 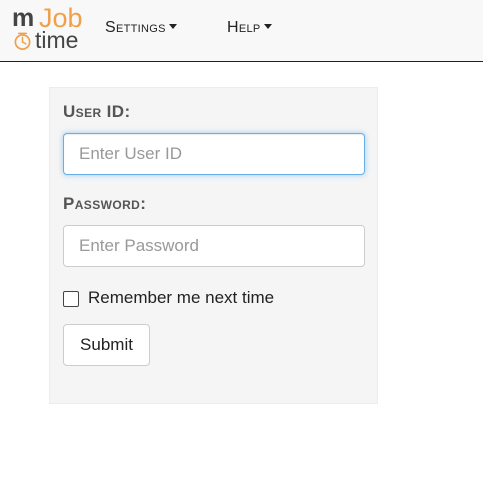 I want to click on logo-time: time, so click(x=57, y=40).